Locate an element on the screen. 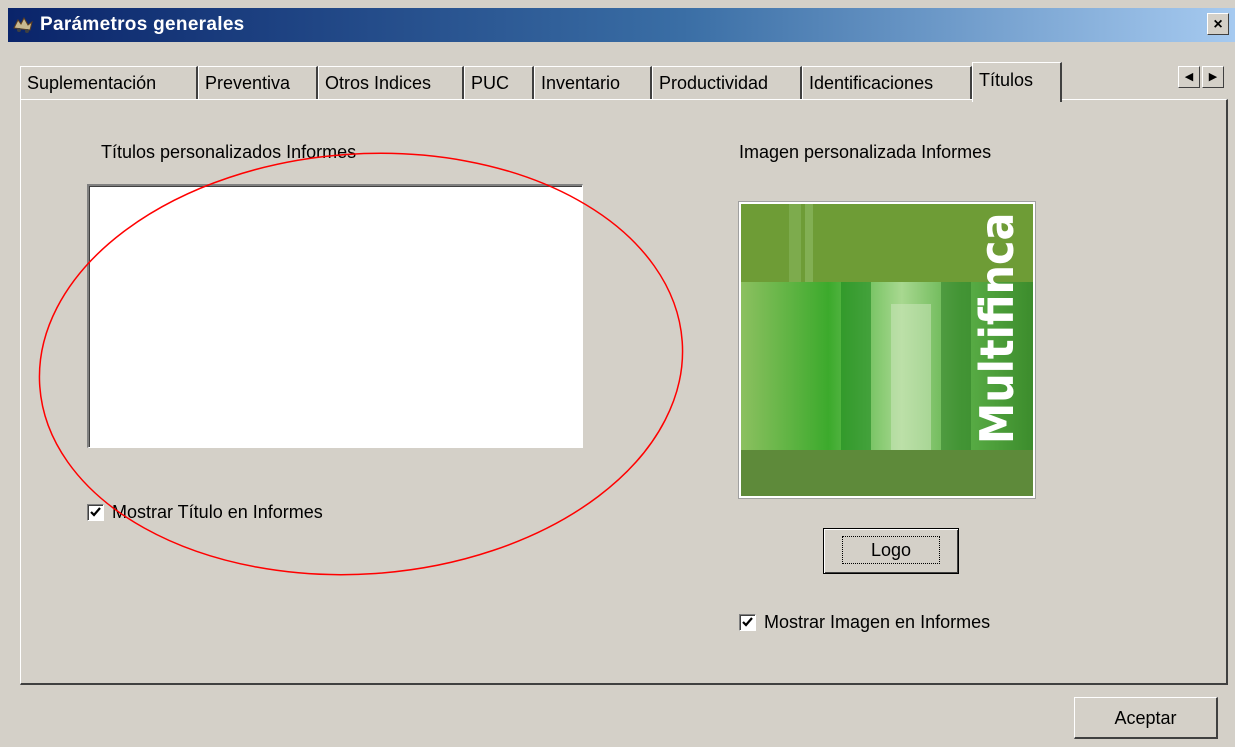 Image resolution: width=1235 pixels, height=747 pixels. tab-otros-indices: Otros Indices is located at coordinates (391, 83).